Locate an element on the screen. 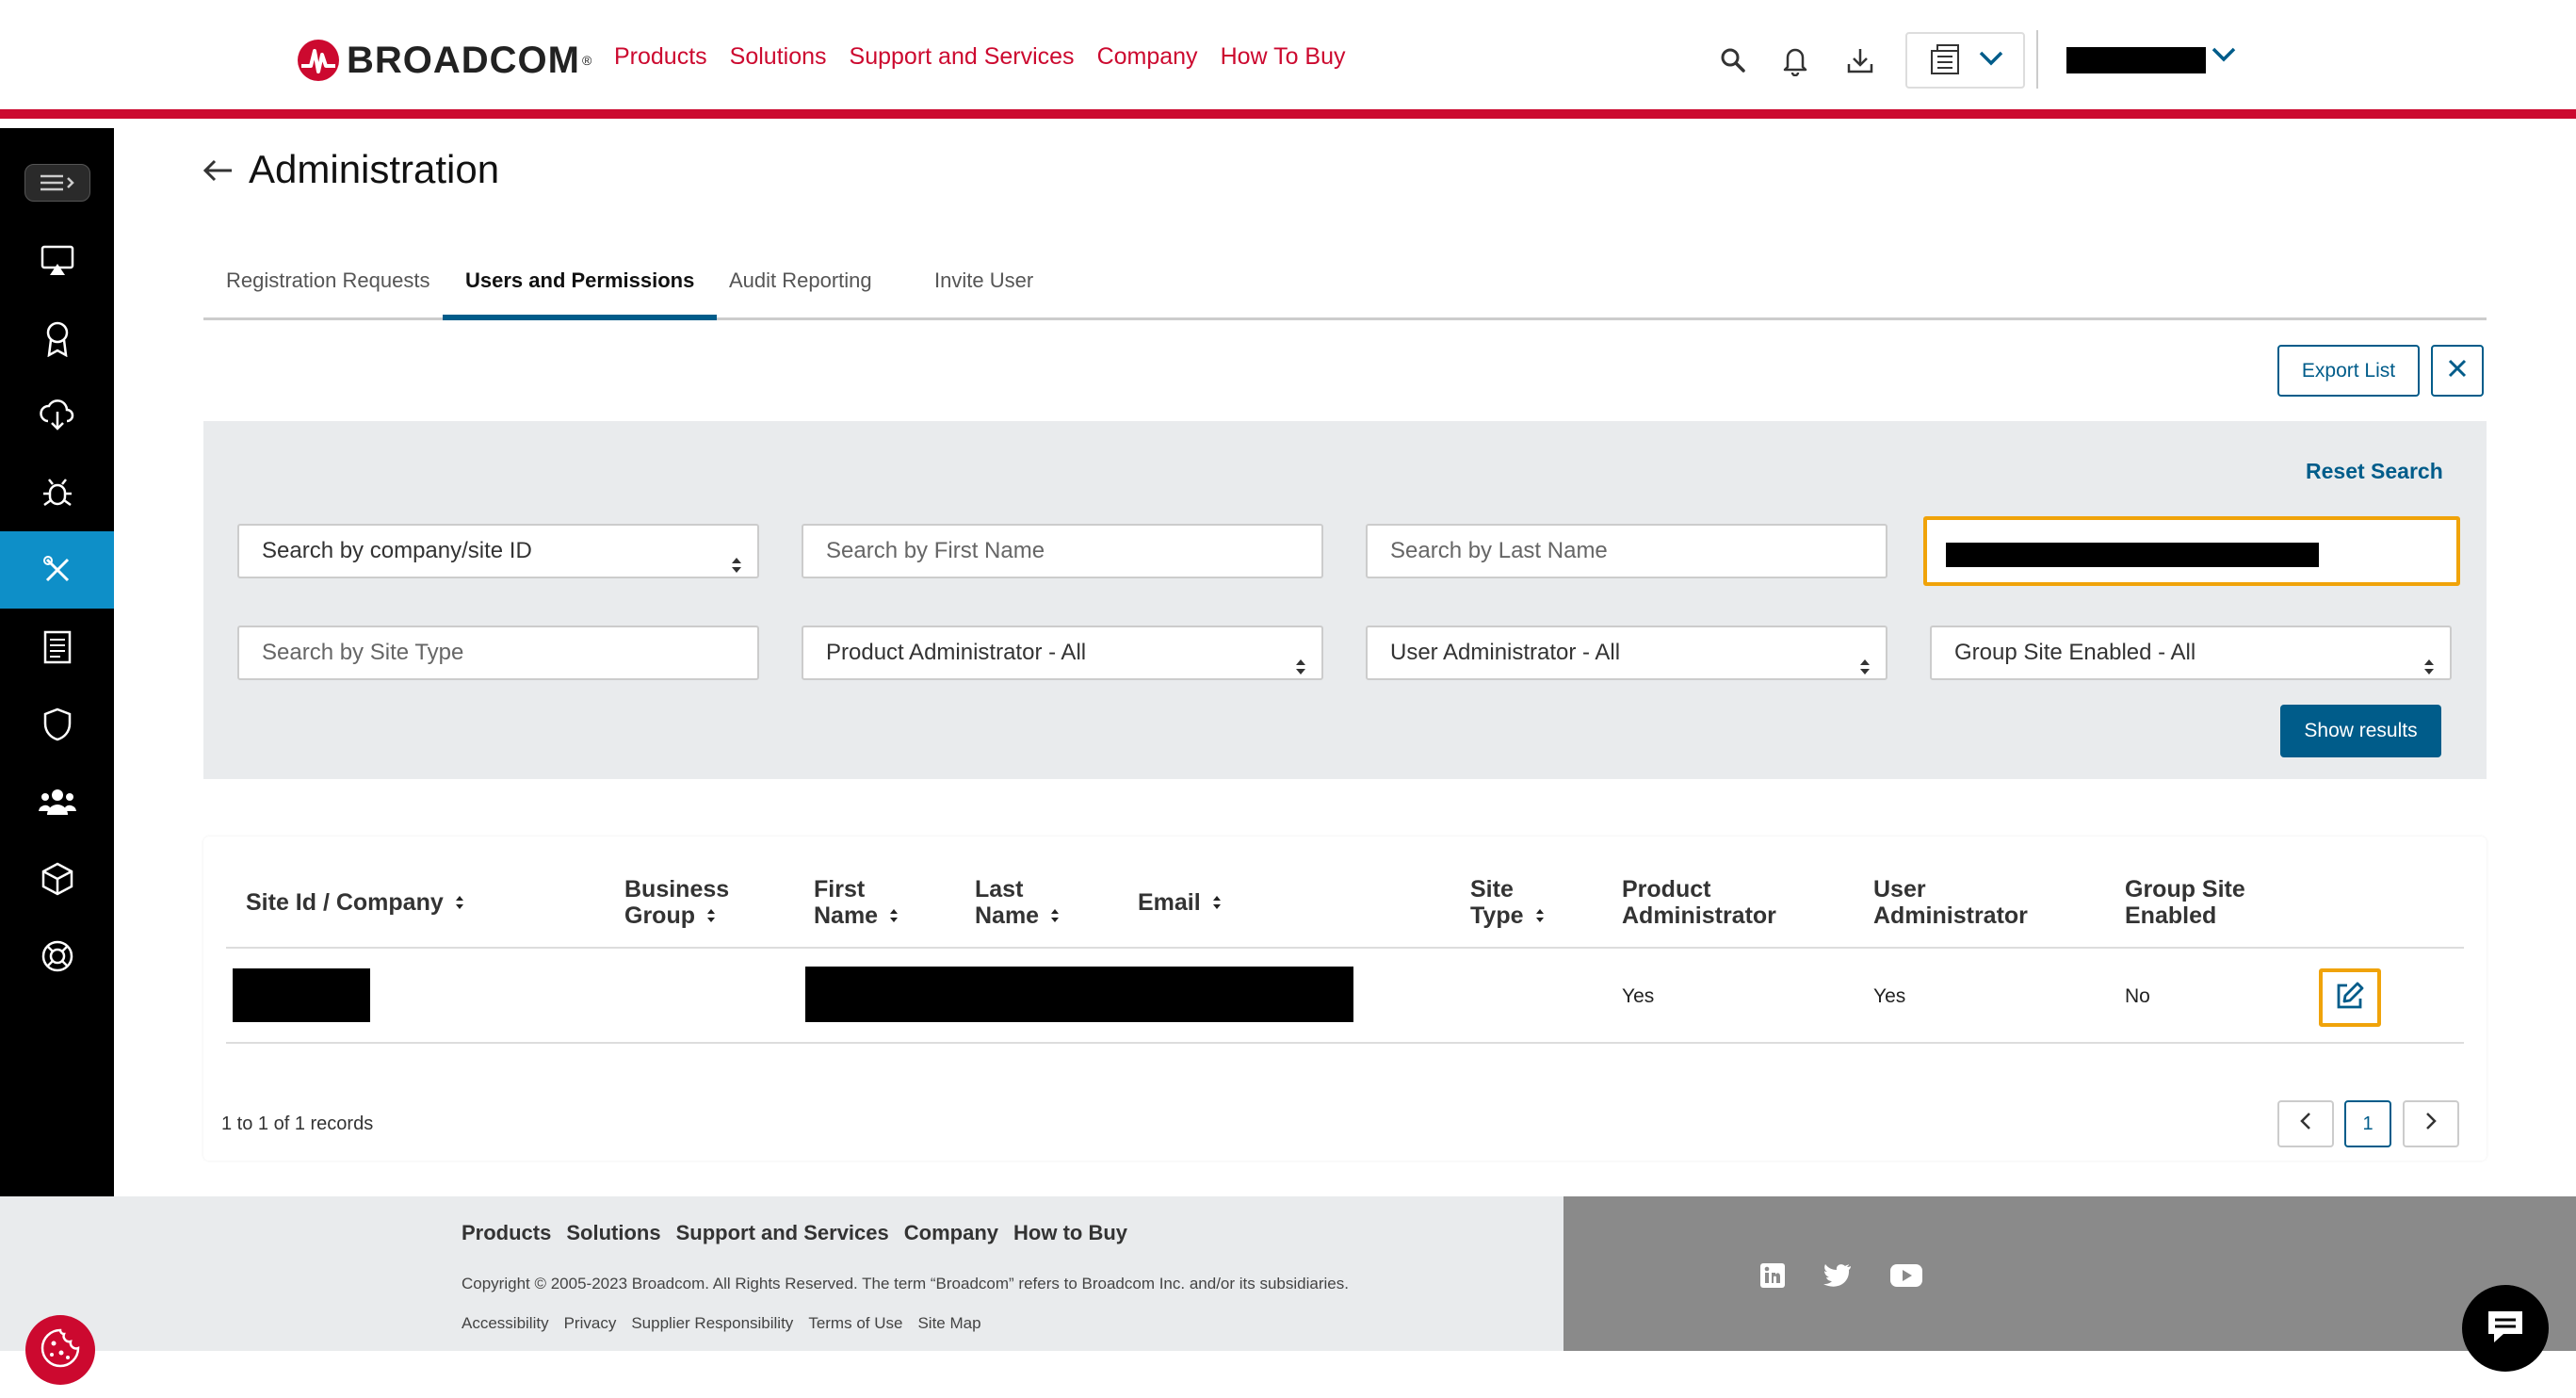 This screenshot has width=2576, height=1398. tab-registration-requests: Registration Requests is located at coordinates (327, 291).